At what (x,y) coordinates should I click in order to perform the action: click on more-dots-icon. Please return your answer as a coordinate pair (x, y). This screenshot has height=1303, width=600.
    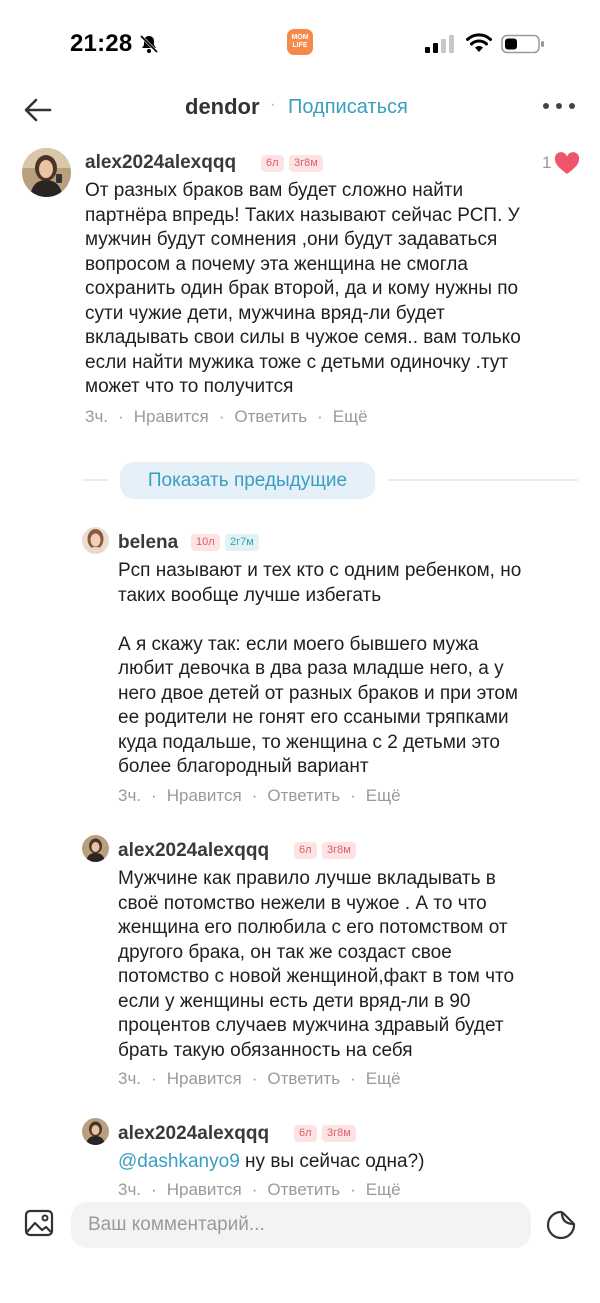
    Looking at the image, I should click on (559, 106).